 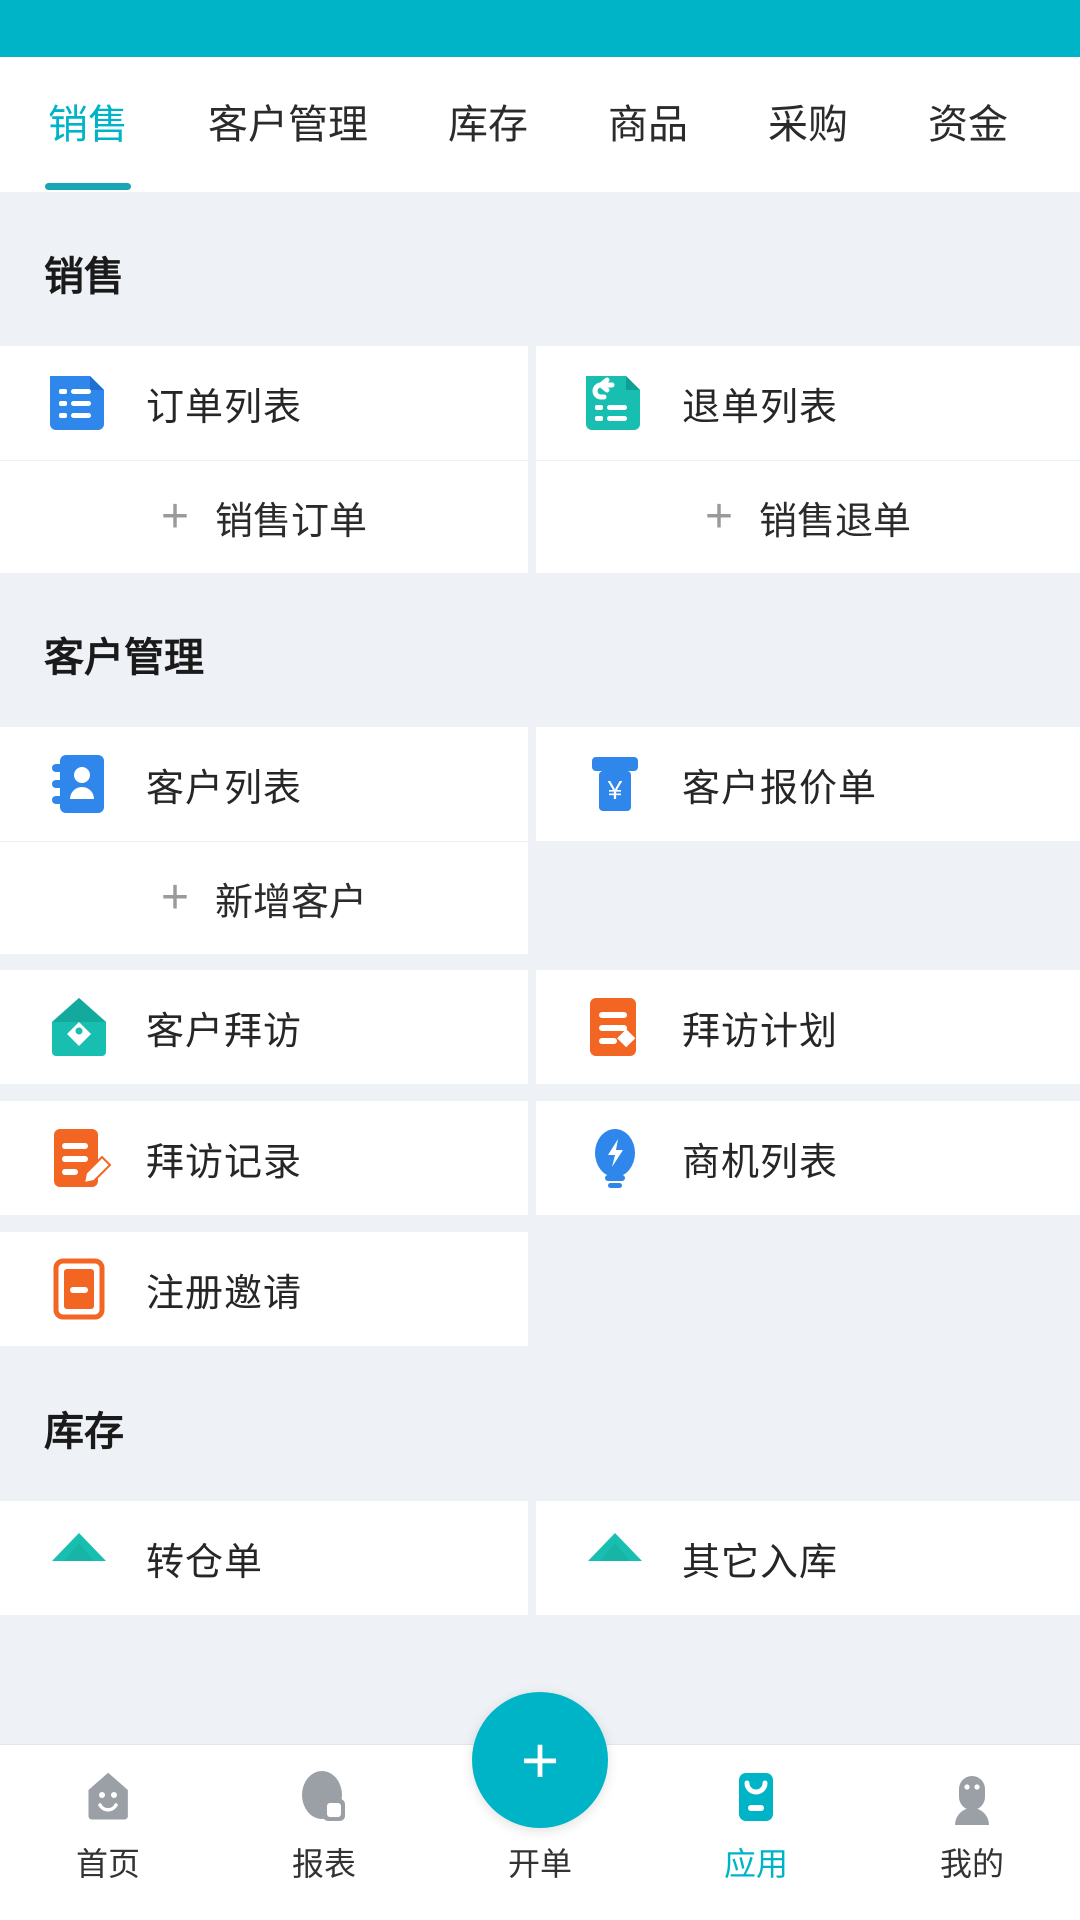 I want to click on inbound-icon, so click(x=615, y=1558).